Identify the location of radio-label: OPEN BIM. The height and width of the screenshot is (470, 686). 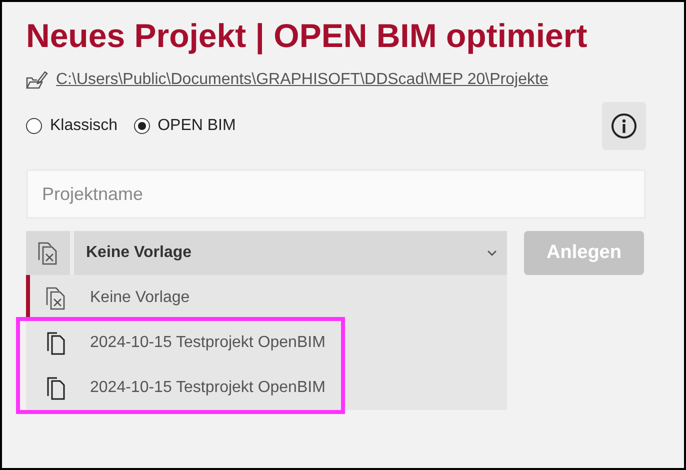
(197, 126).